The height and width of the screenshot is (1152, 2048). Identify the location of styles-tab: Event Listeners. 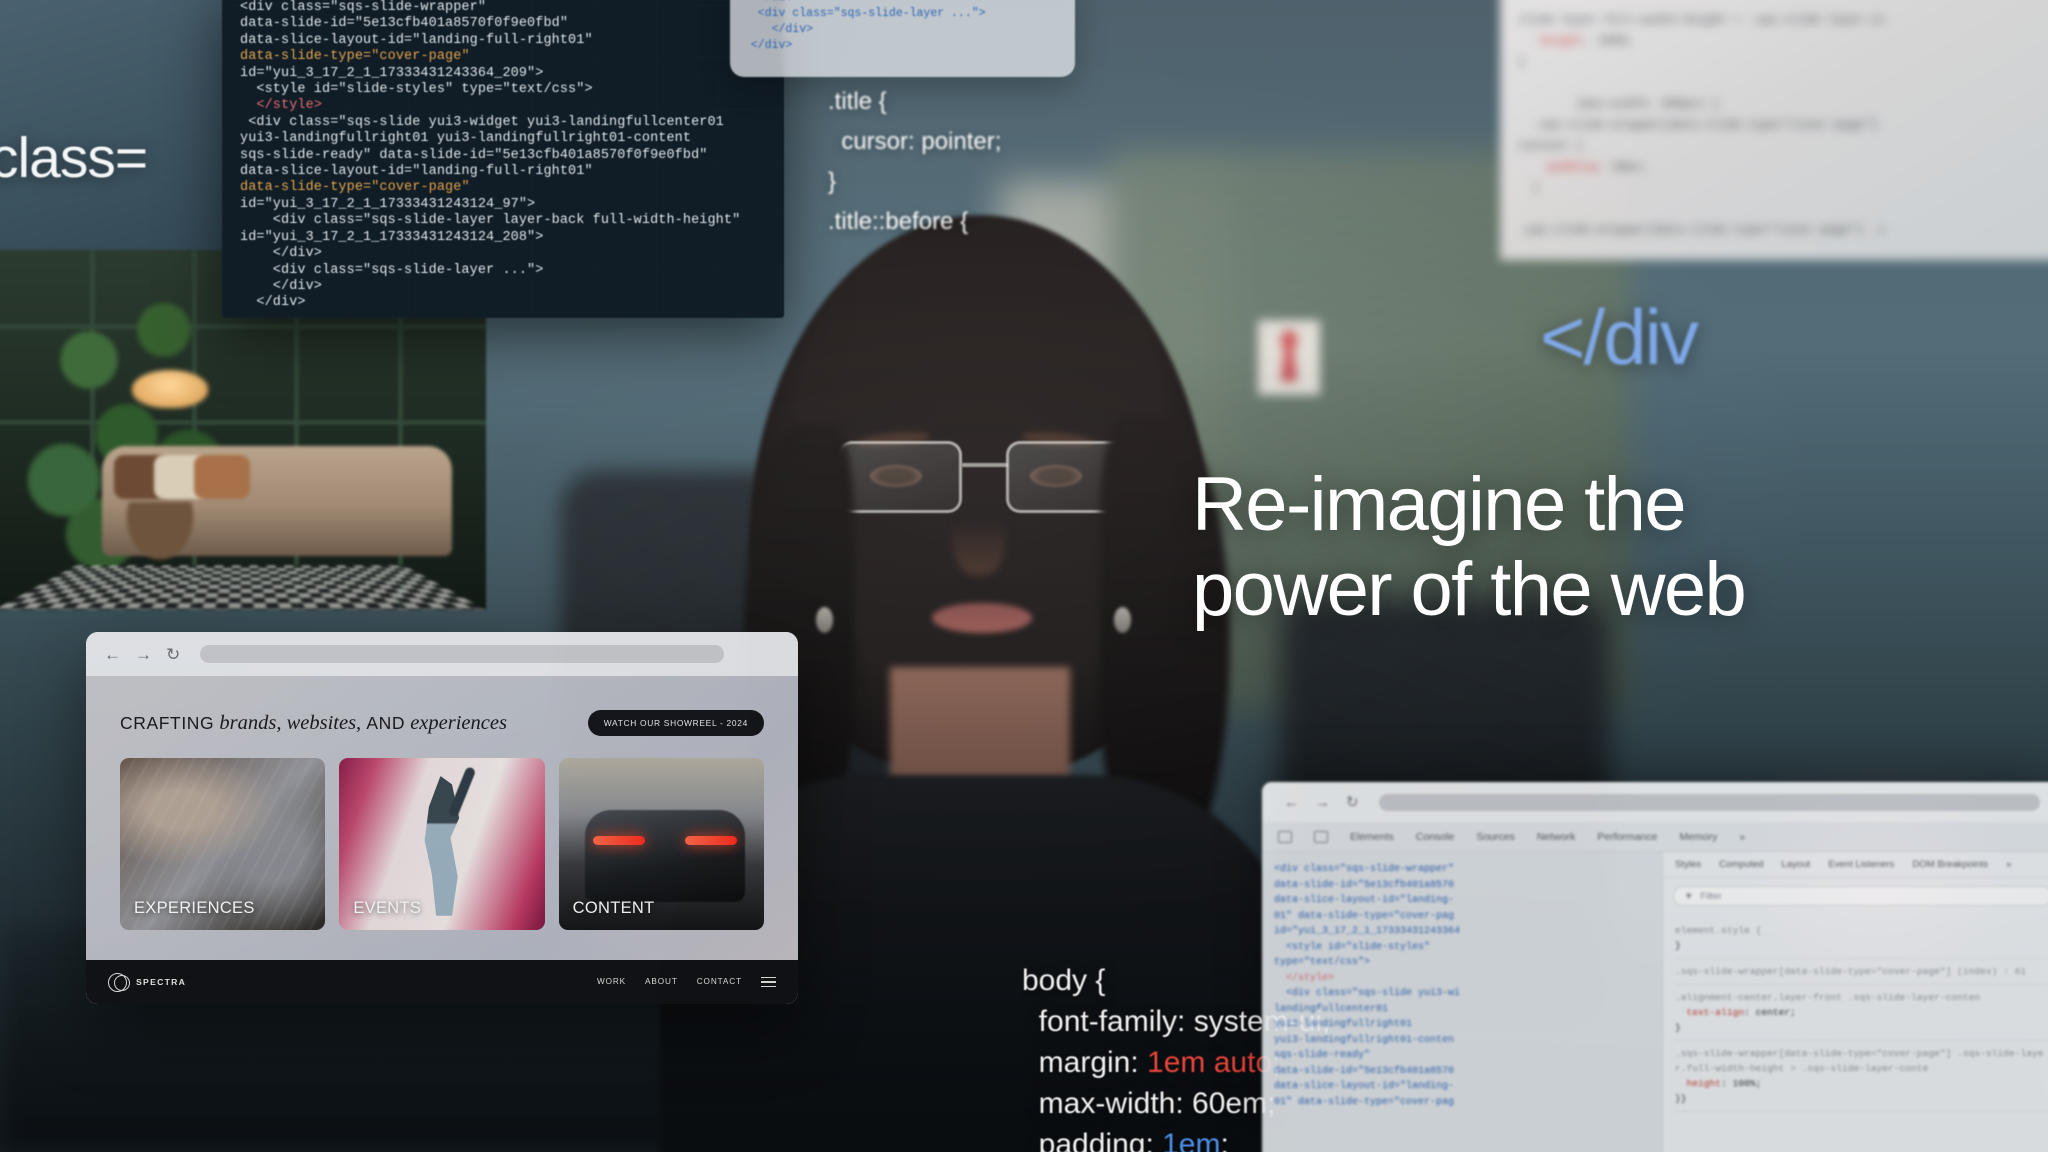
(1861, 864).